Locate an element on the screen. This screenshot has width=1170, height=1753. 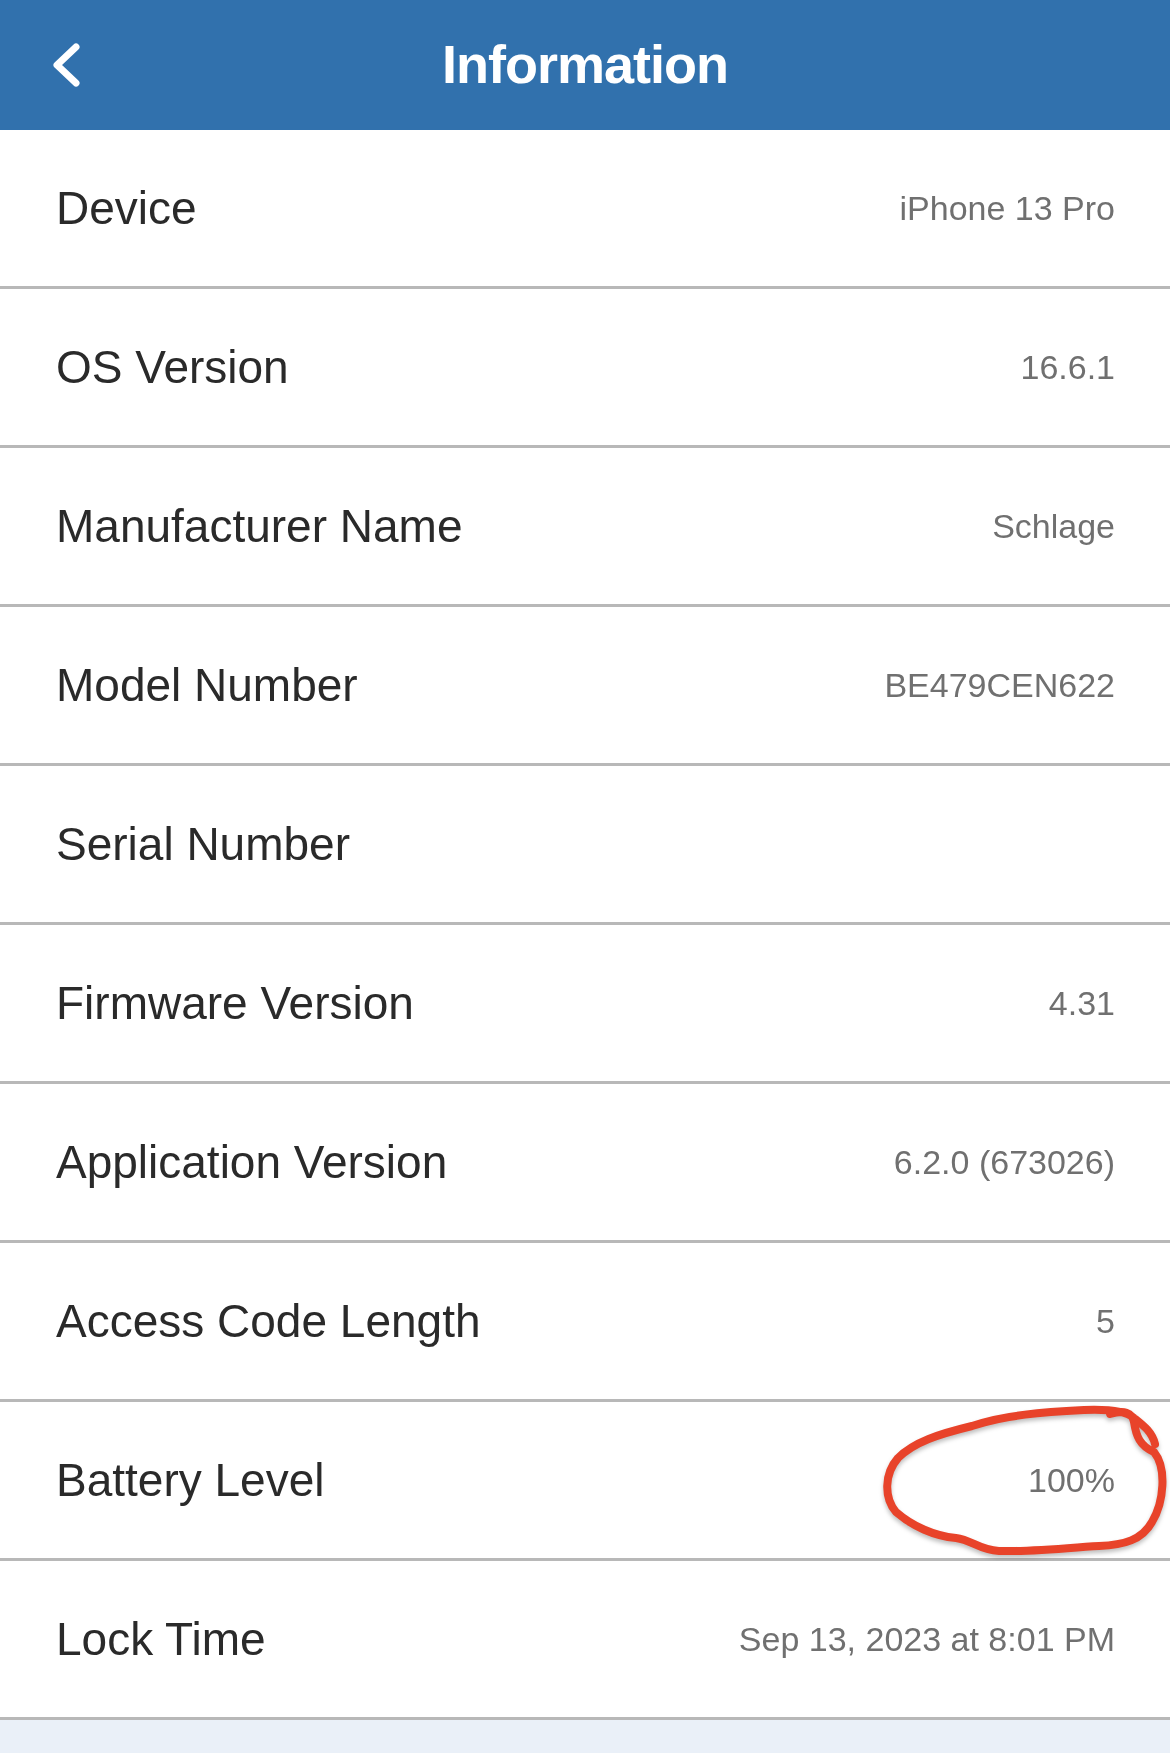
info-label: Access Code Length is located at coordinates (268, 1321).